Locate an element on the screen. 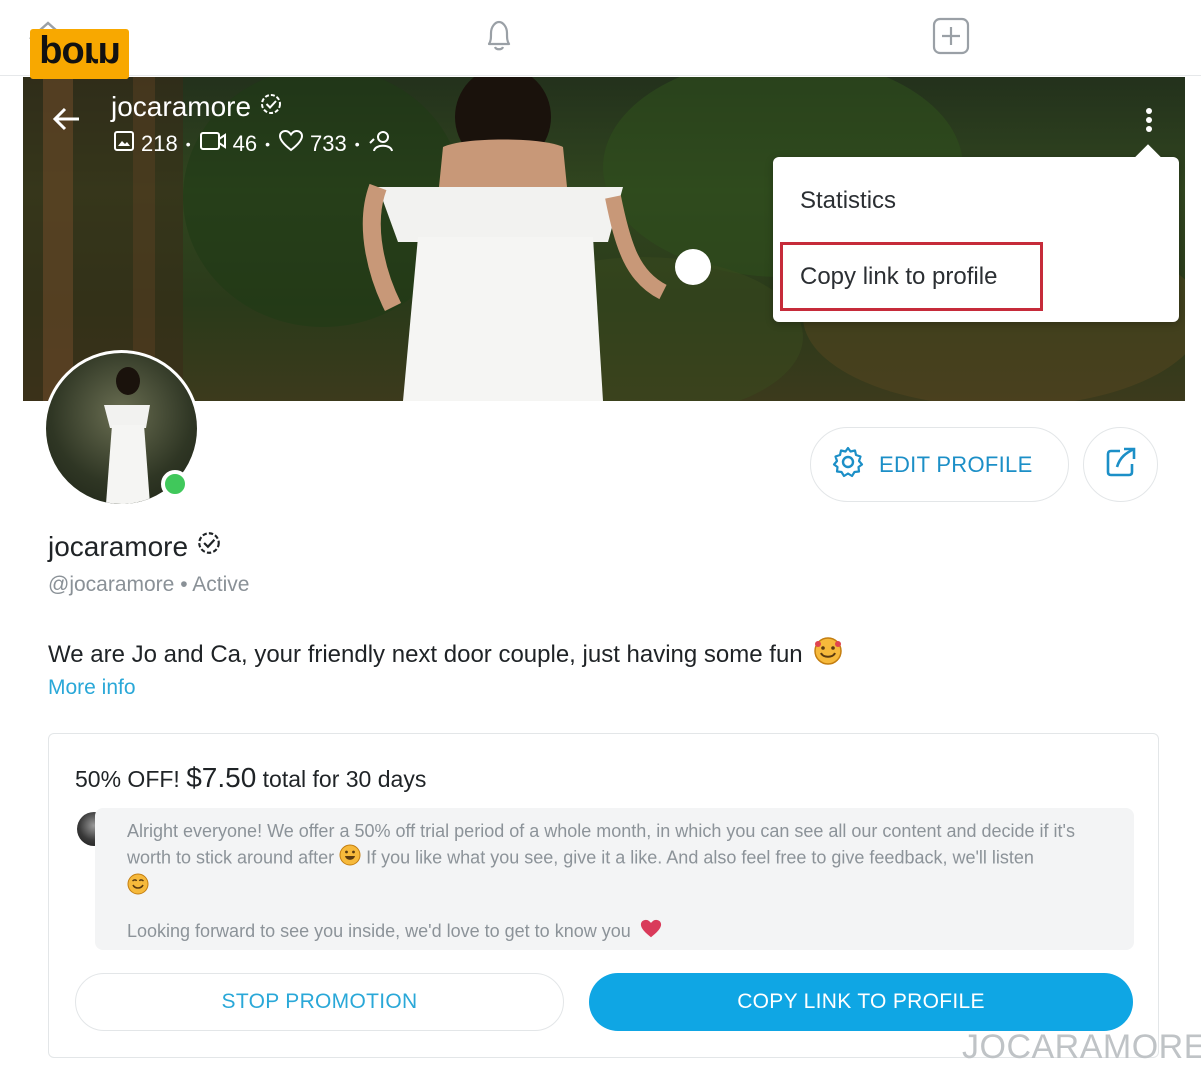 This screenshot has height=1076, width=1201. more-options-icon is located at coordinates (1149, 122).